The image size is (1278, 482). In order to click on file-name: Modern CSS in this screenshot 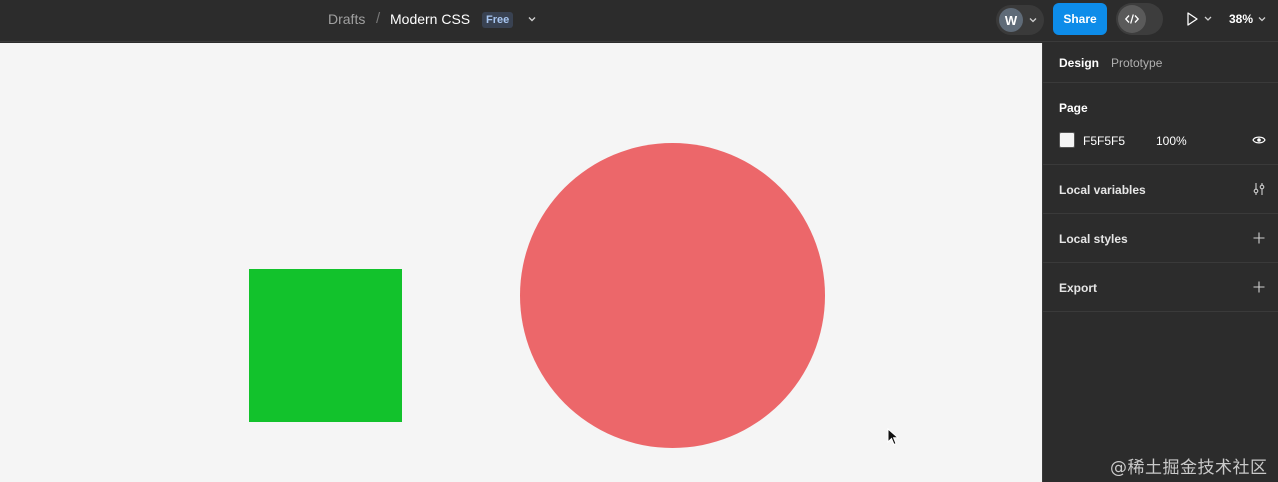, I will do `click(430, 19)`.